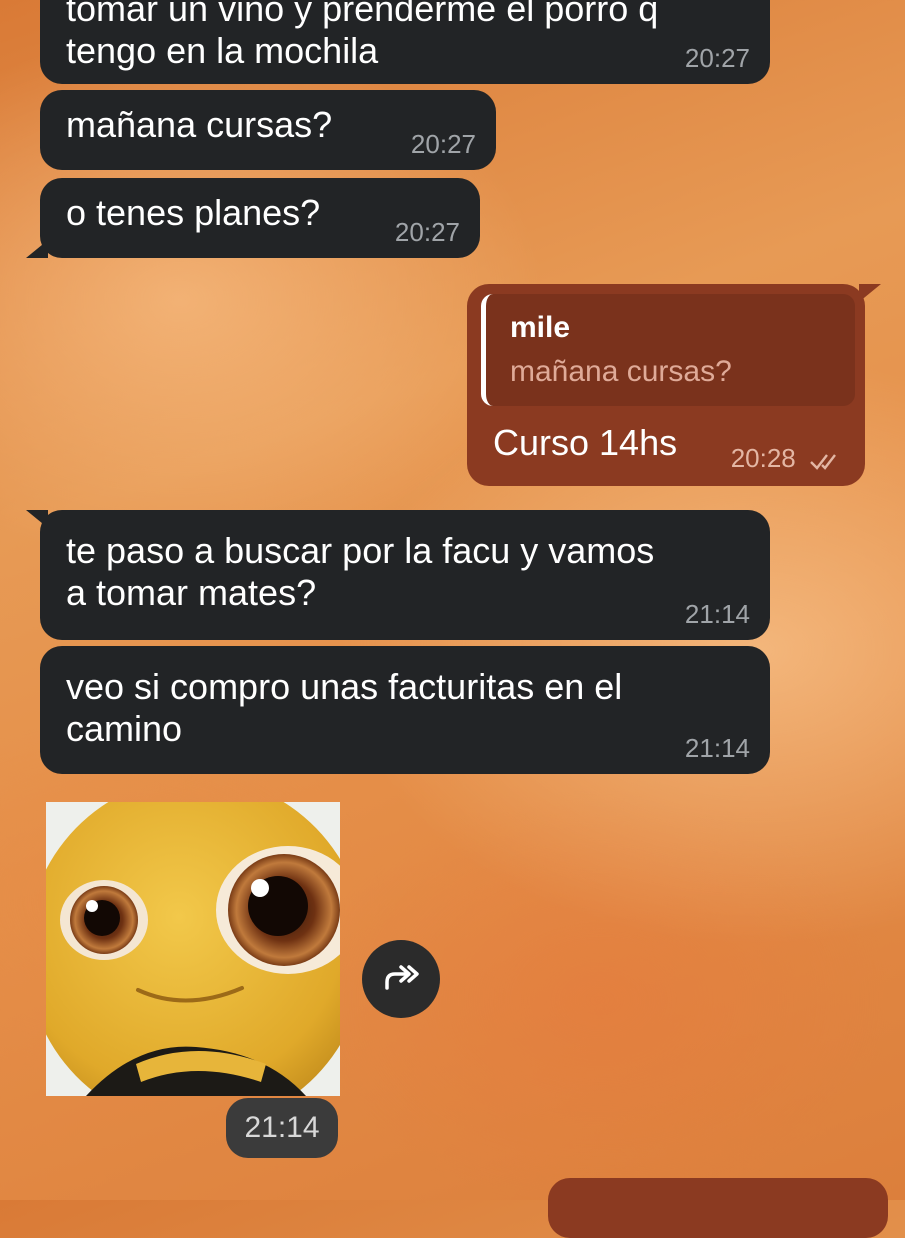 The image size is (905, 1238). Describe the element at coordinates (668, 350) in the screenshot. I see `reply-quote: mile mañana cursas?` at that location.